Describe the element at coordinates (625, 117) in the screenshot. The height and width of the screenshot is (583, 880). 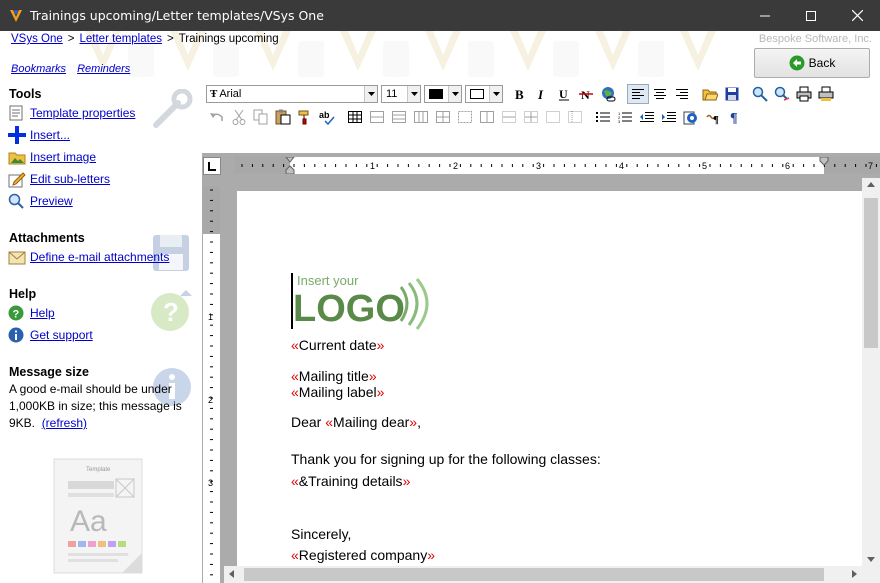
I see `numbered-list-button: 123` at that location.